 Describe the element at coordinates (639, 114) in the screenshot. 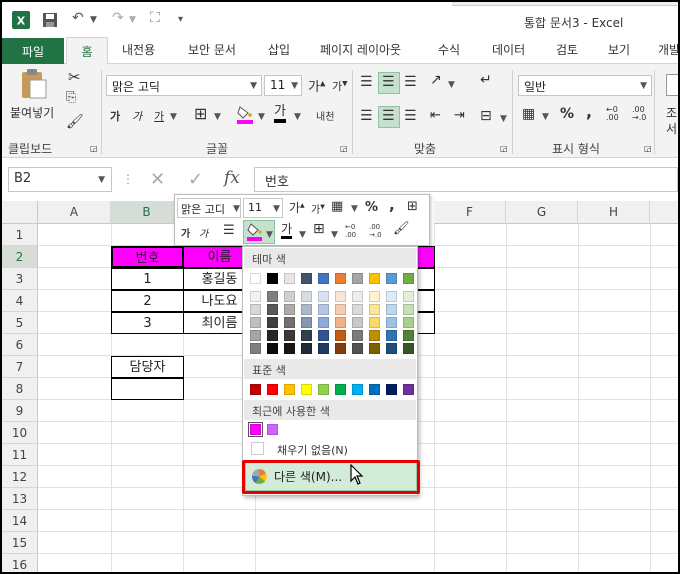

I see `decrease-decimal-icon: .00 →.0` at that location.